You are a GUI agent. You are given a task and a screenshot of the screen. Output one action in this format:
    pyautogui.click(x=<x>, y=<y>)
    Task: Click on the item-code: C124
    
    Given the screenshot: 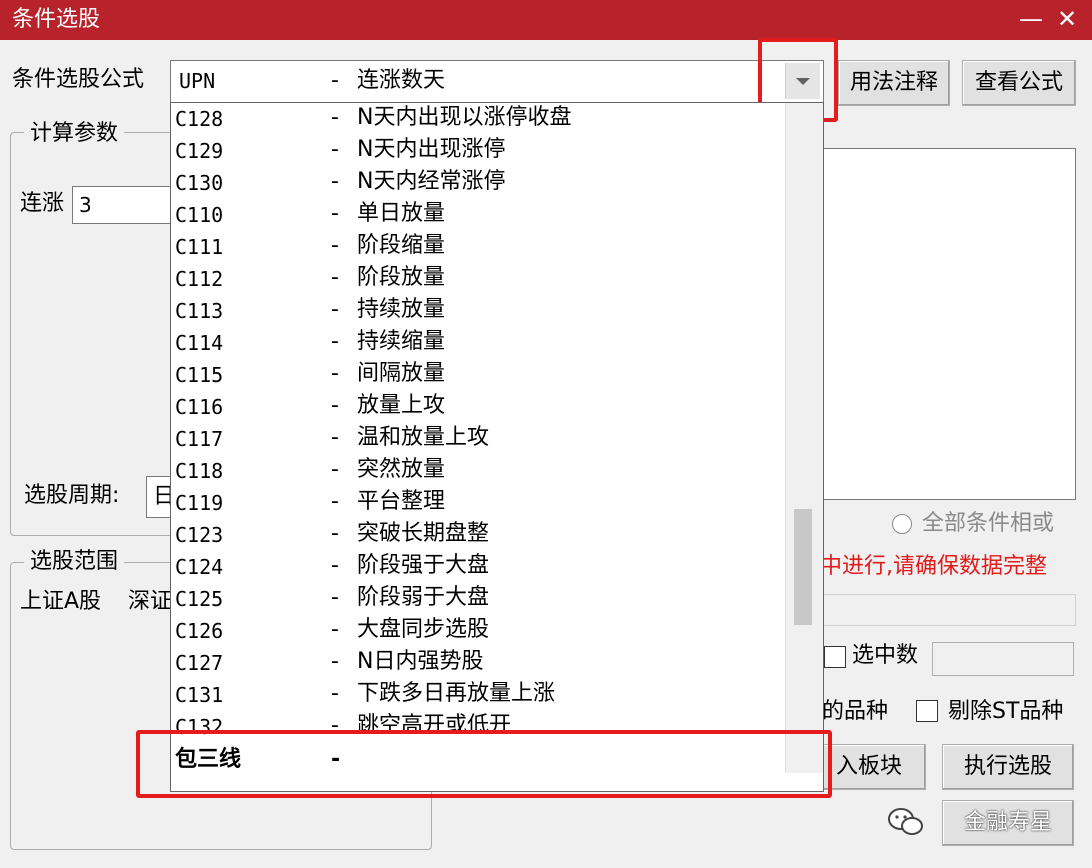 What is the action you would take?
    pyautogui.click(x=199, y=567)
    